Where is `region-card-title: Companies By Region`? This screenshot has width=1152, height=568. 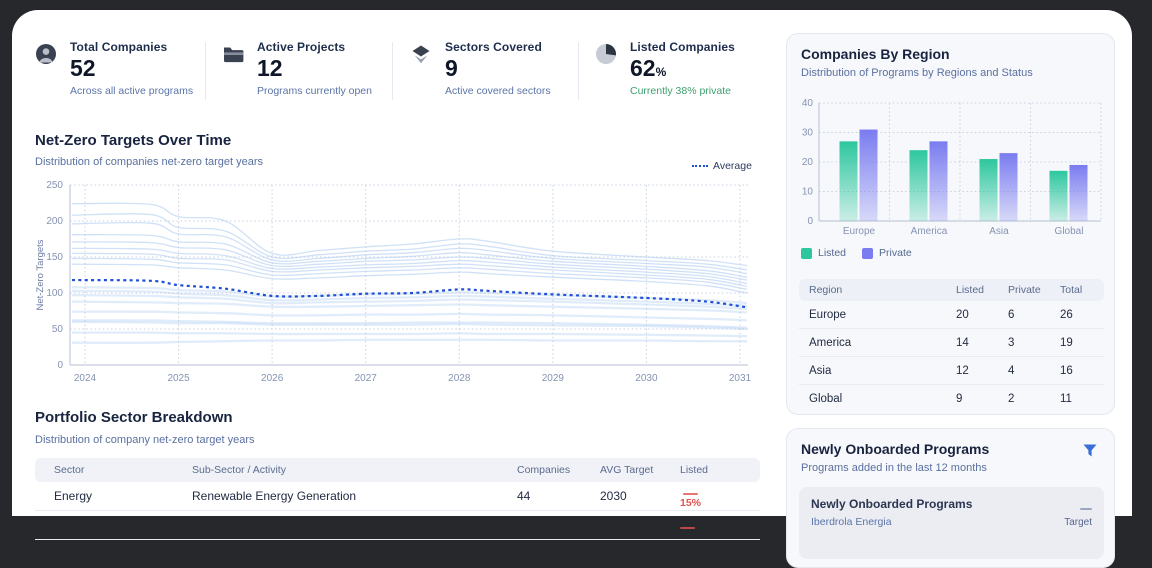 region-card-title: Companies By Region is located at coordinates (875, 54).